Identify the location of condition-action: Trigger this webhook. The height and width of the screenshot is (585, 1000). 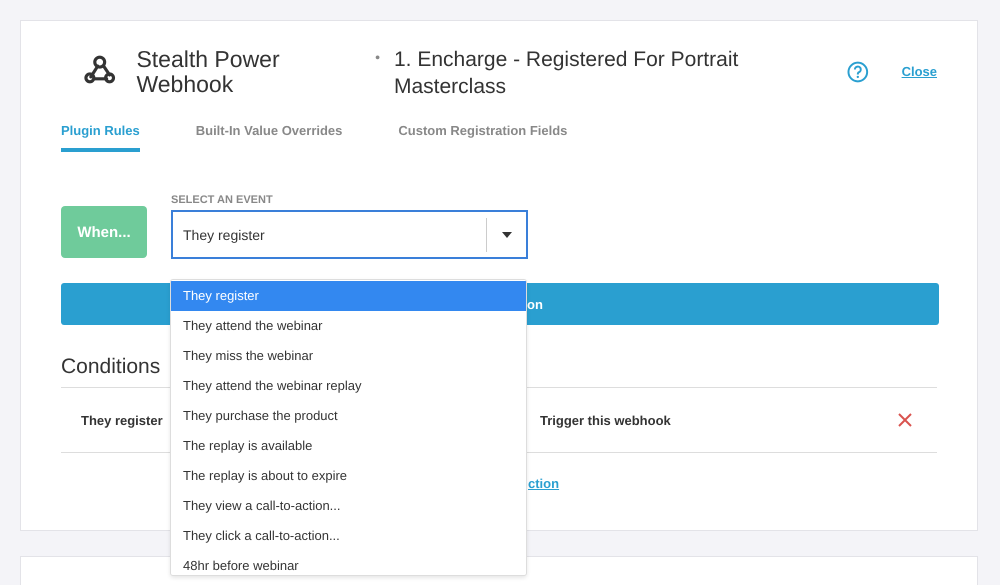
(606, 420).